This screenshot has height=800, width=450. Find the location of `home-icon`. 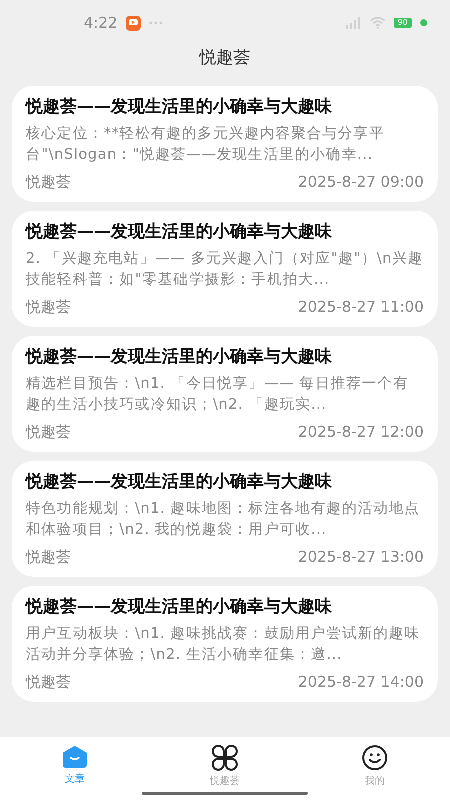

home-icon is located at coordinates (75, 757).